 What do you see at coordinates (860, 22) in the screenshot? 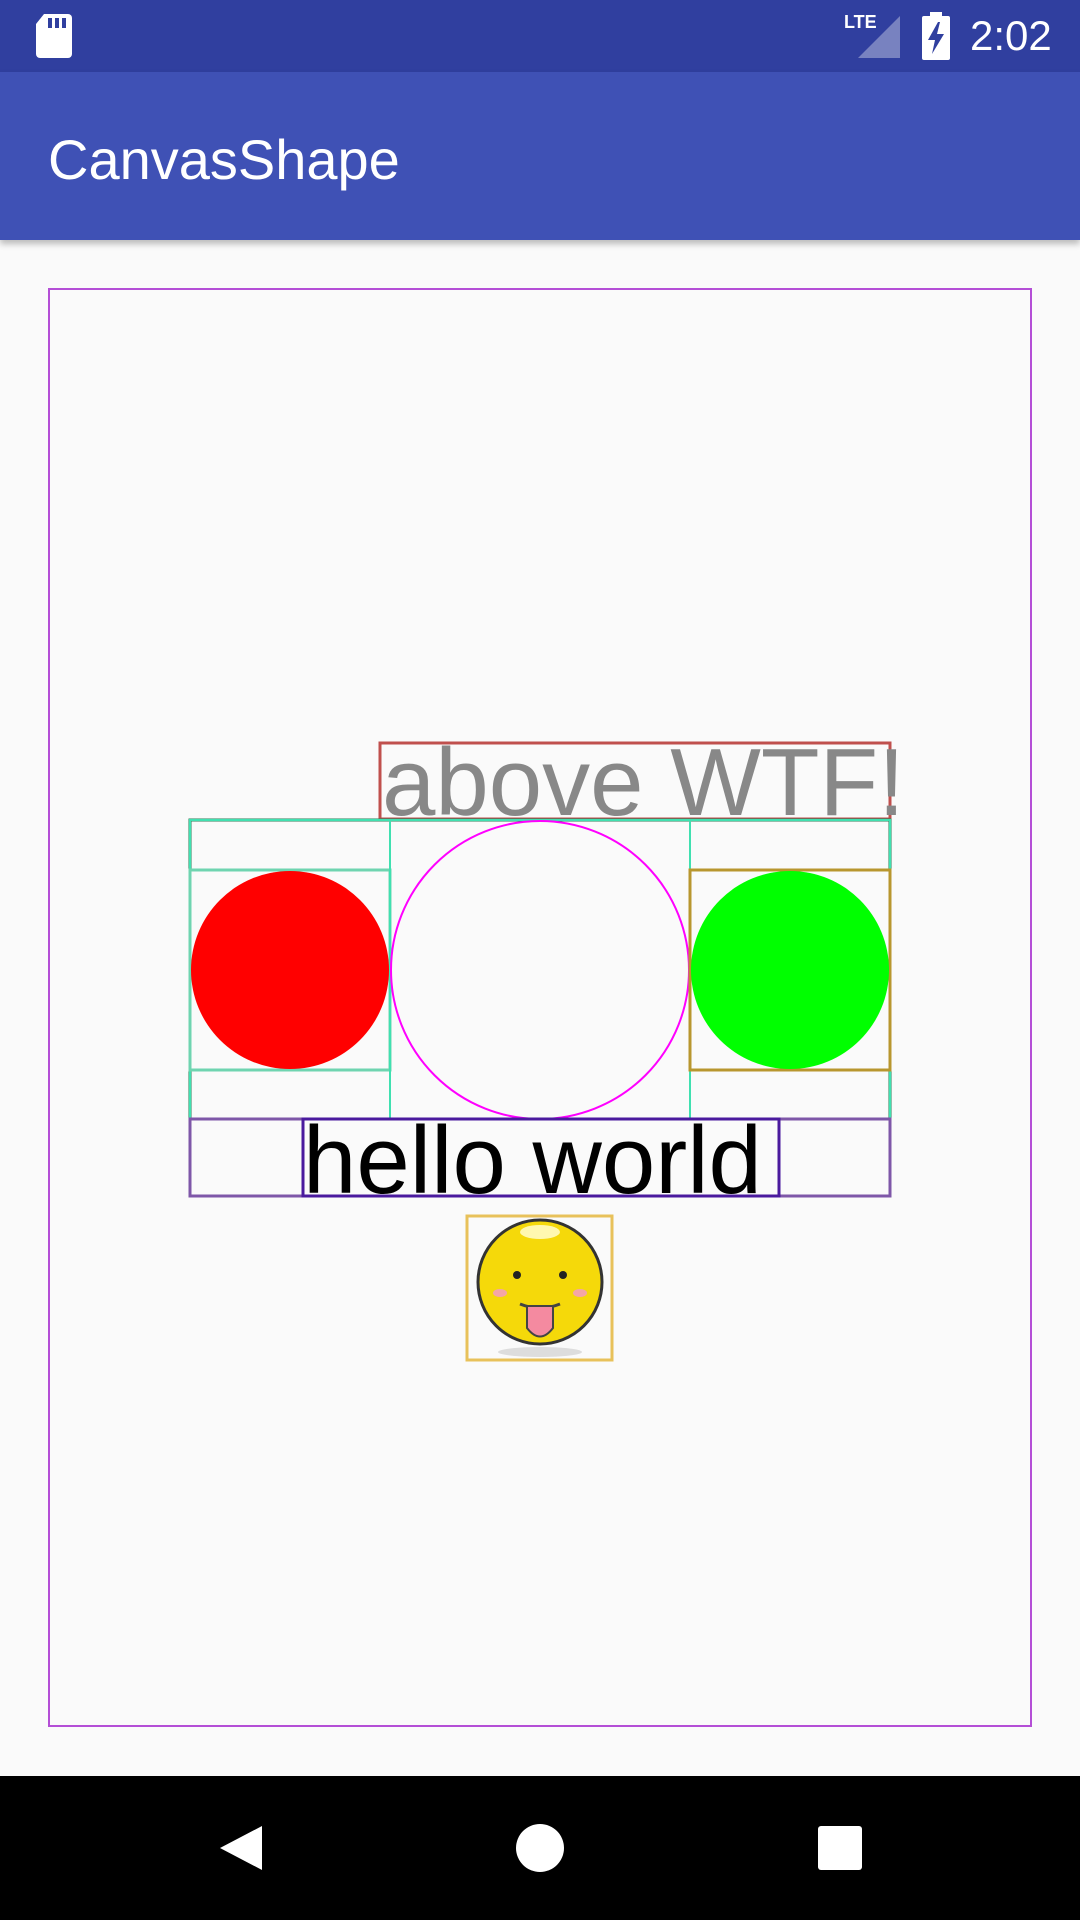
I see `svg-text: LTE` at bounding box center [860, 22].